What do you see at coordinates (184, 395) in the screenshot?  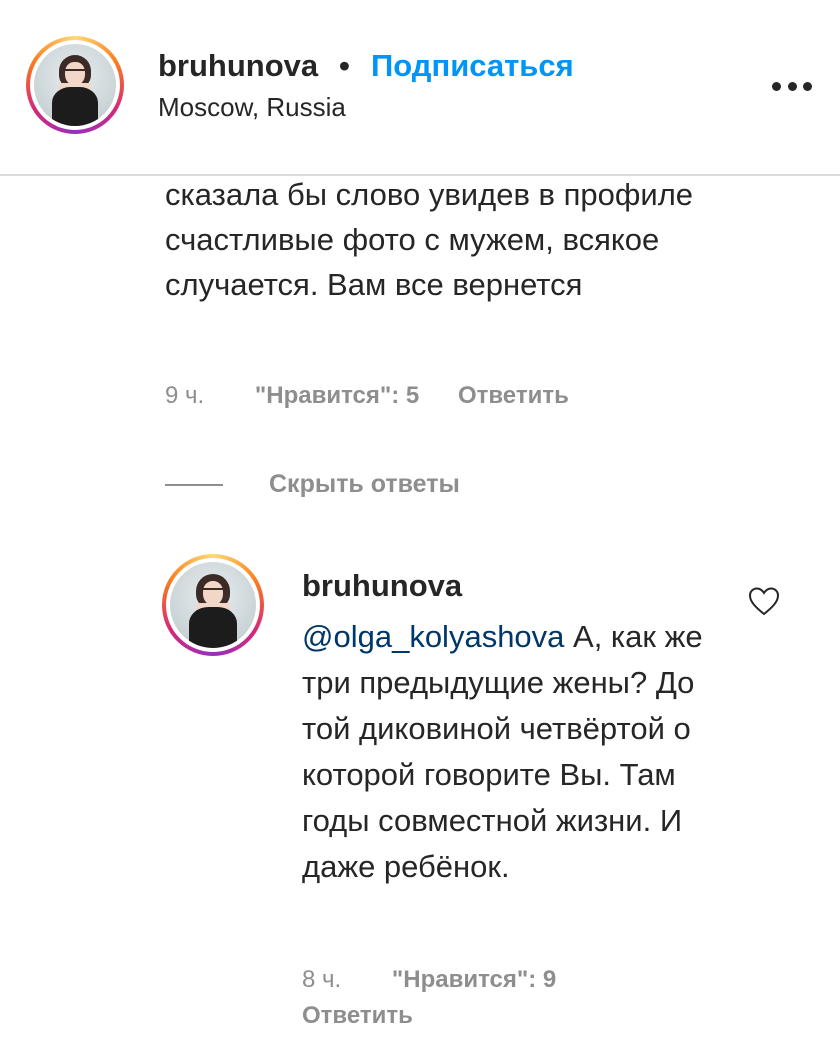 I see `comment-time: 9 ч.` at bounding box center [184, 395].